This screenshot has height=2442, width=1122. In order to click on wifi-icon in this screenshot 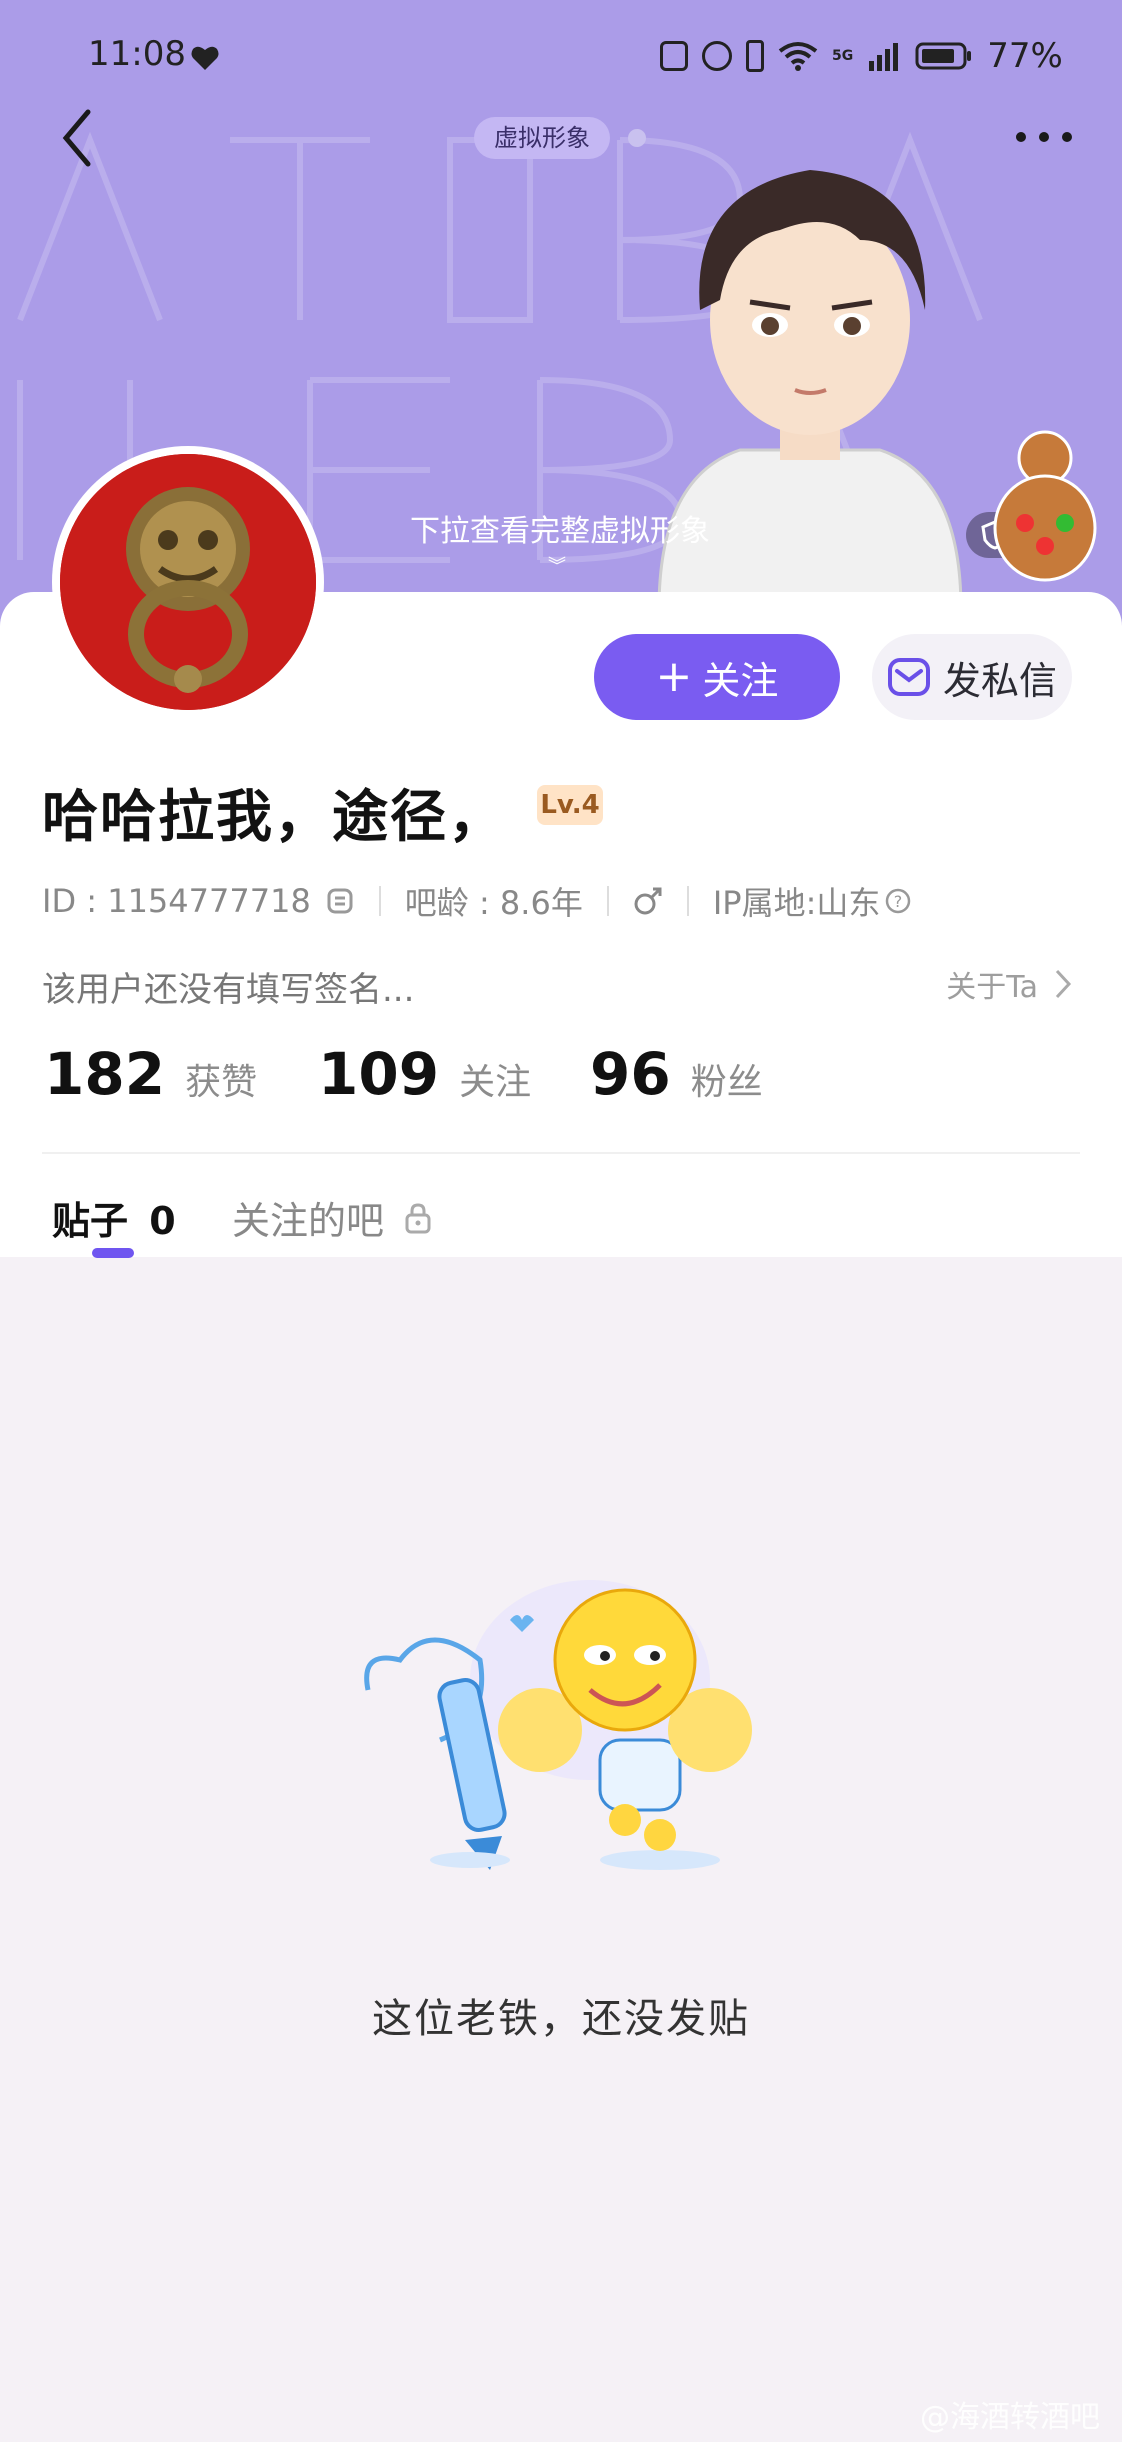, I will do `click(798, 56)`.